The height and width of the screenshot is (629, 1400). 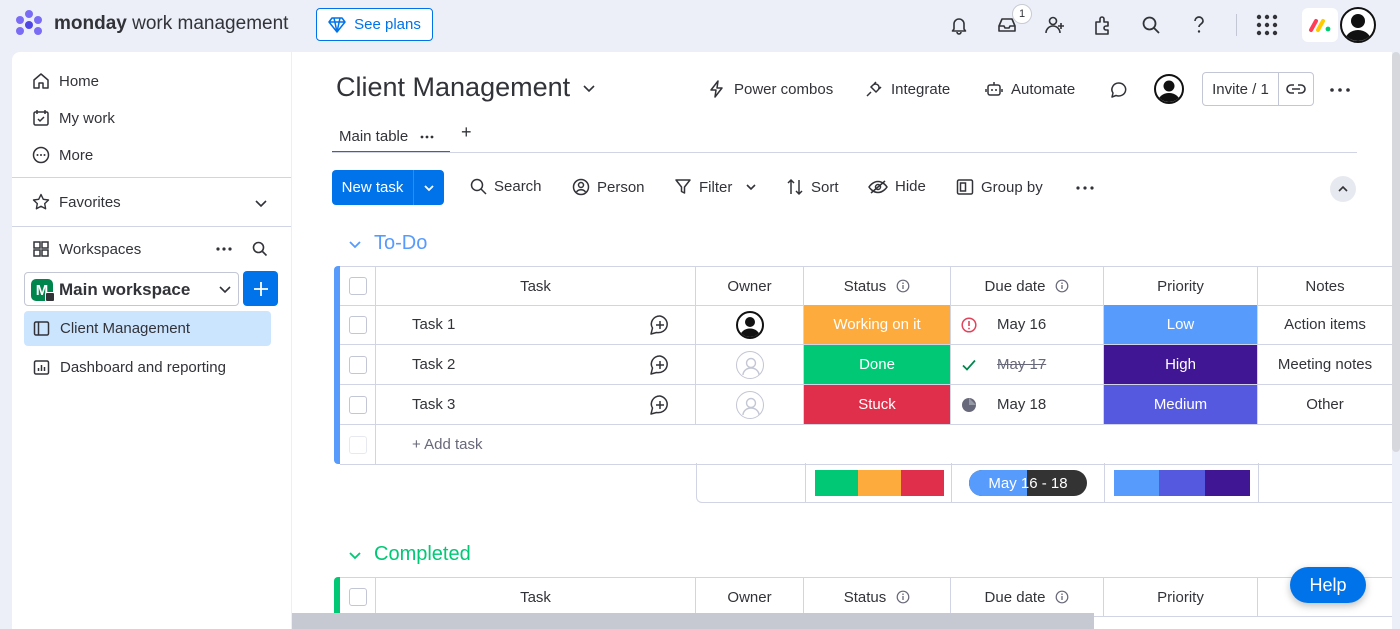 What do you see at coordinates (1328, 585) in the screenshot?
I see `help-button: Help` at bounding box center [1328, 585].